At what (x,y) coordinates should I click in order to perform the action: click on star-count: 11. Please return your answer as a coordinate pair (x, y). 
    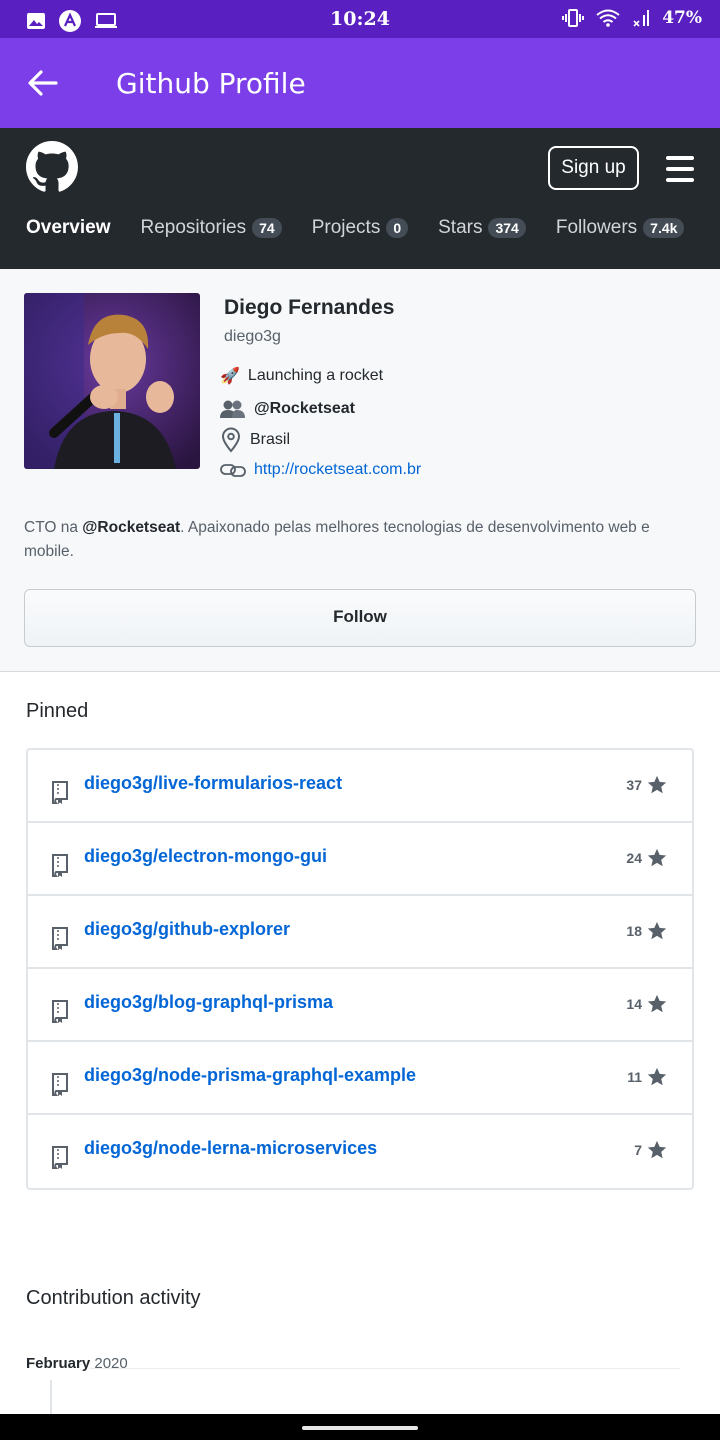
    Looking at the image, I should click on (634, 1077).